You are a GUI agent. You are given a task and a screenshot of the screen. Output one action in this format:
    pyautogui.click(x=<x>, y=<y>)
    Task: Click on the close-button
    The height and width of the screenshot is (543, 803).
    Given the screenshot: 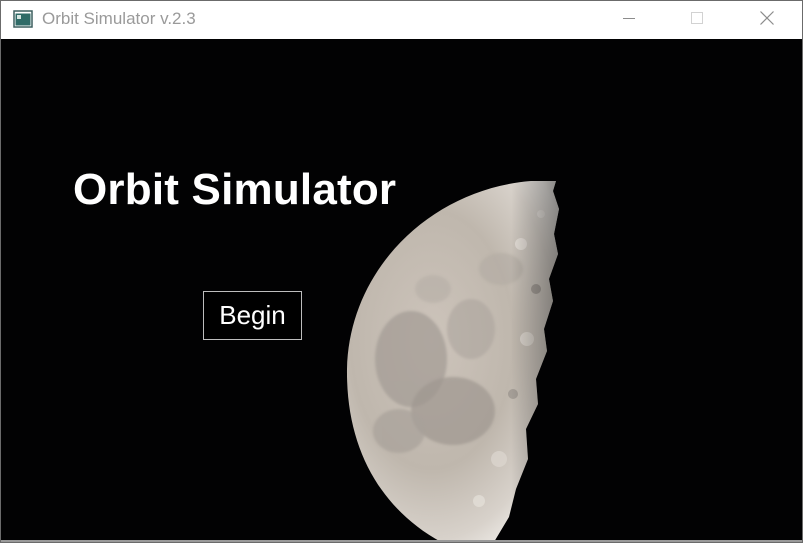 What is the action you would take?
    pyautogui.click(x=767, y=20)
    